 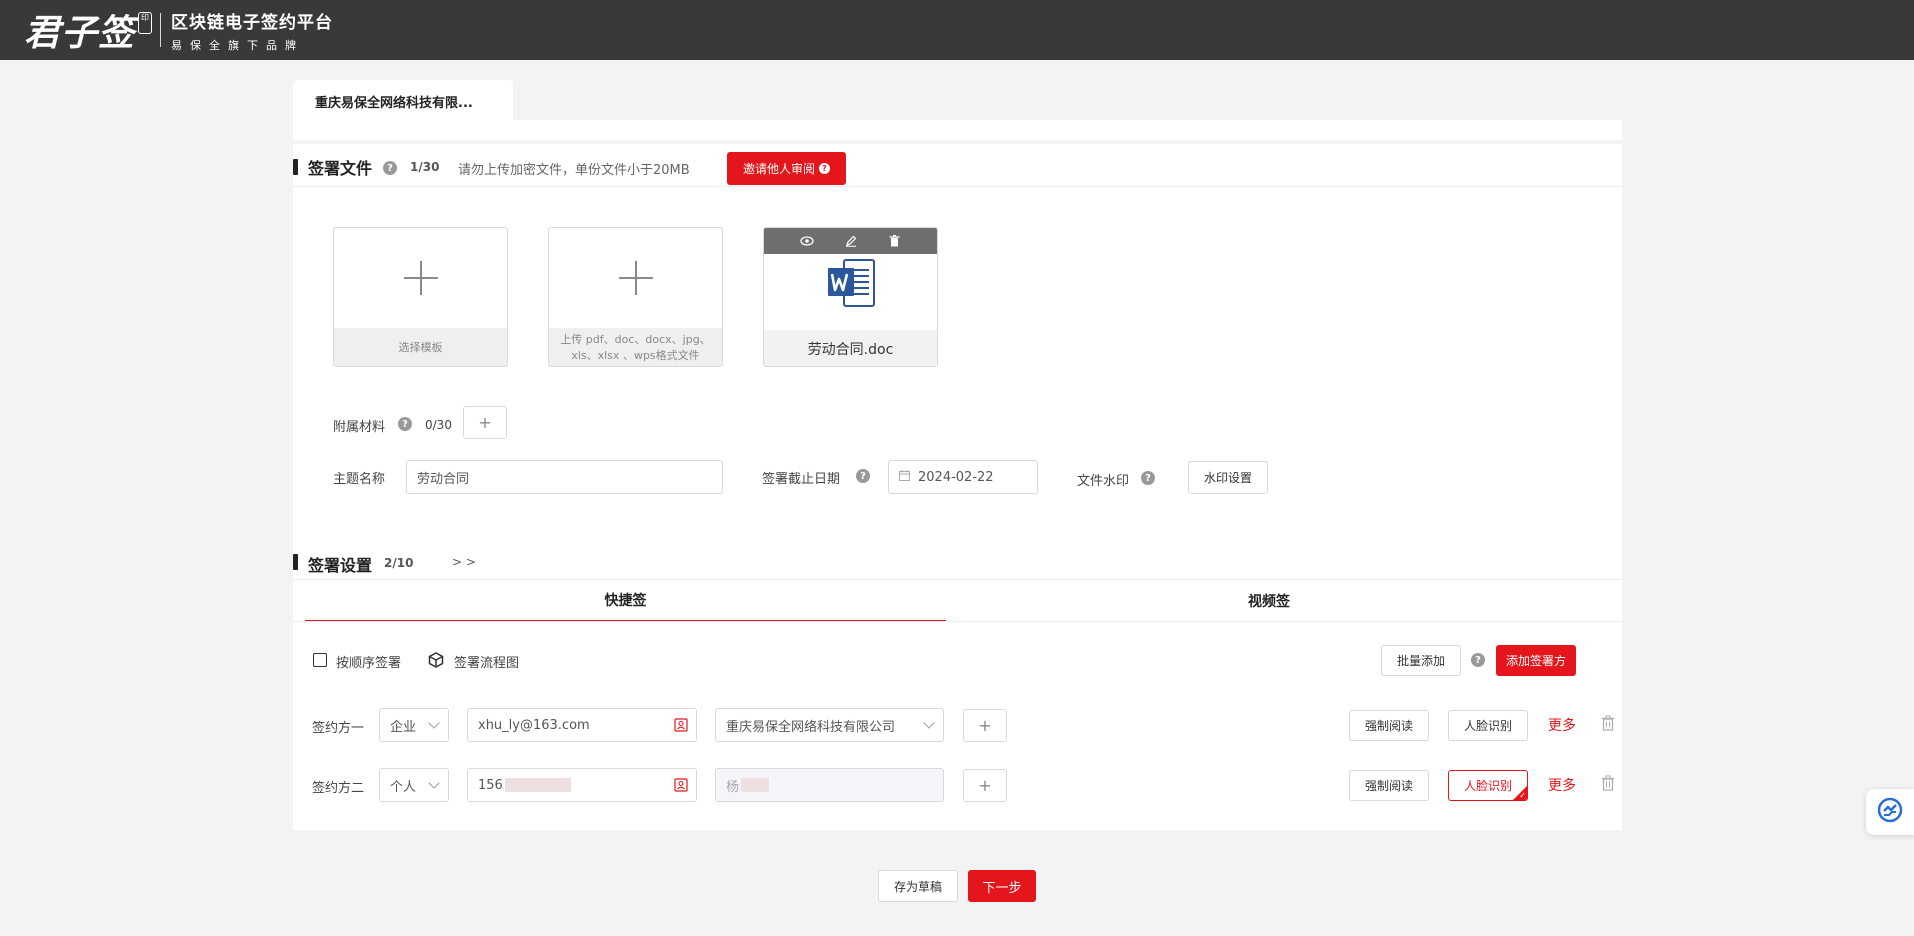 What do you see at coordinates (811, 727) in the screenshot?
I see `signer-1-name: 重庆易保全网络科技有限公司` at bounding box center [811, 727].